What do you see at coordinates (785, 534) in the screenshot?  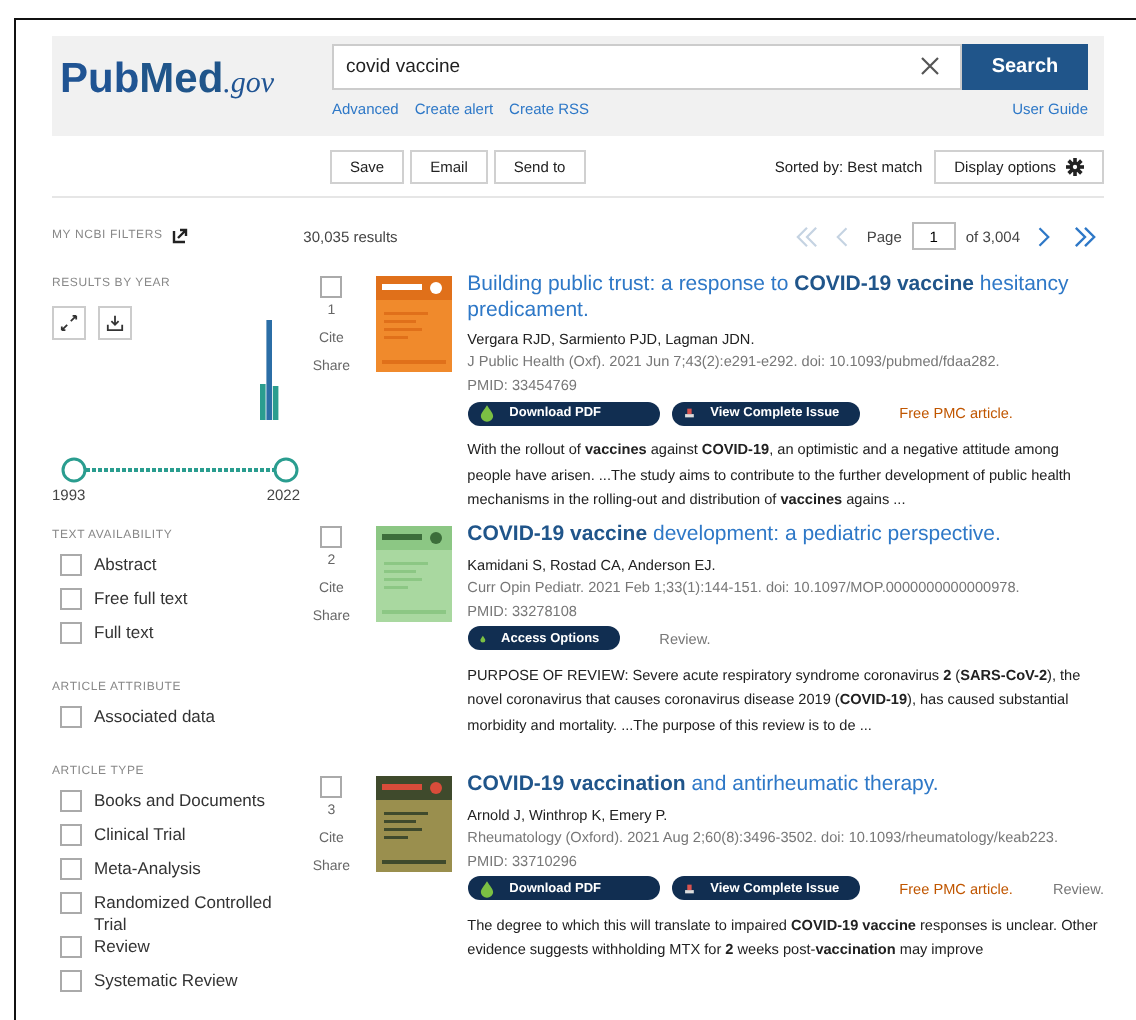 I see `article-title-link: COVID-19 vaccine development: a pediatric perspective.` at bounding box center [785, 534].